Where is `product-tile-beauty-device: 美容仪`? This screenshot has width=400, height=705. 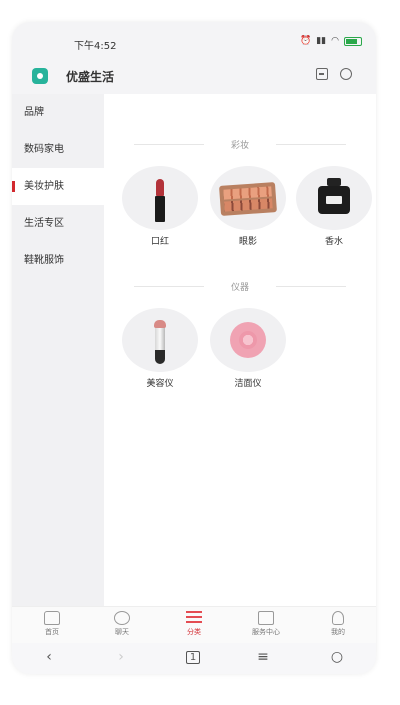 product-tile-beauty-device: 美容仪 is located at coordinates (160, 348).